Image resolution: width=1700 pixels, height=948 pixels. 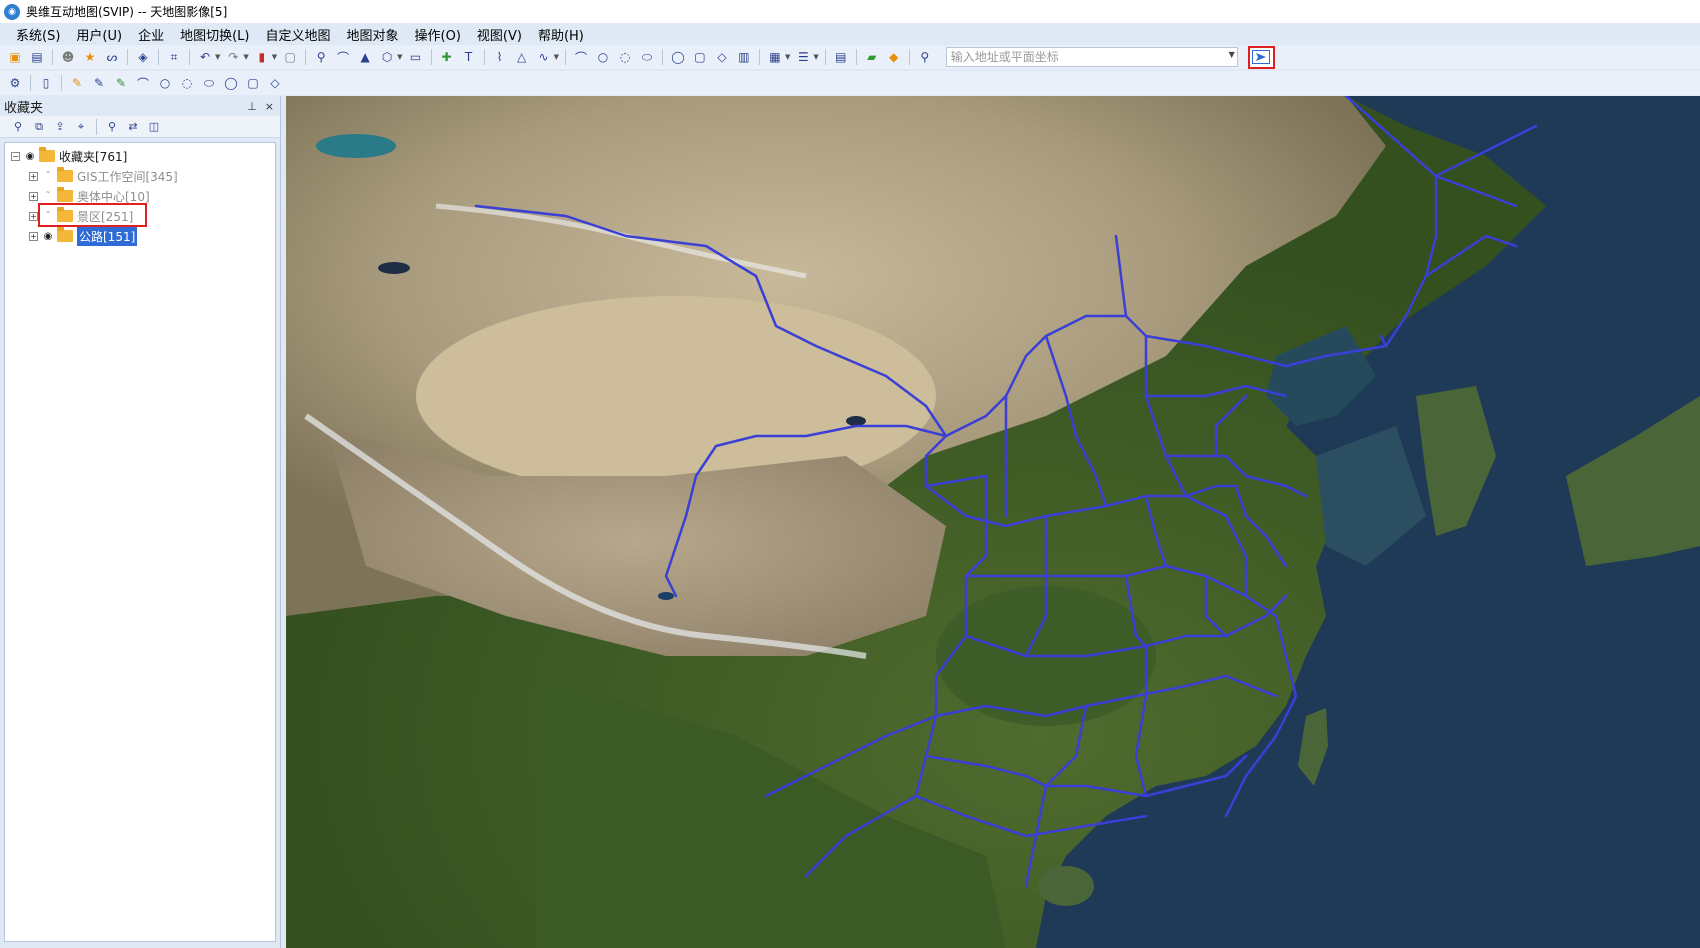 I want to click on menu-help: 帮助(H), so click(x=561, y=34).